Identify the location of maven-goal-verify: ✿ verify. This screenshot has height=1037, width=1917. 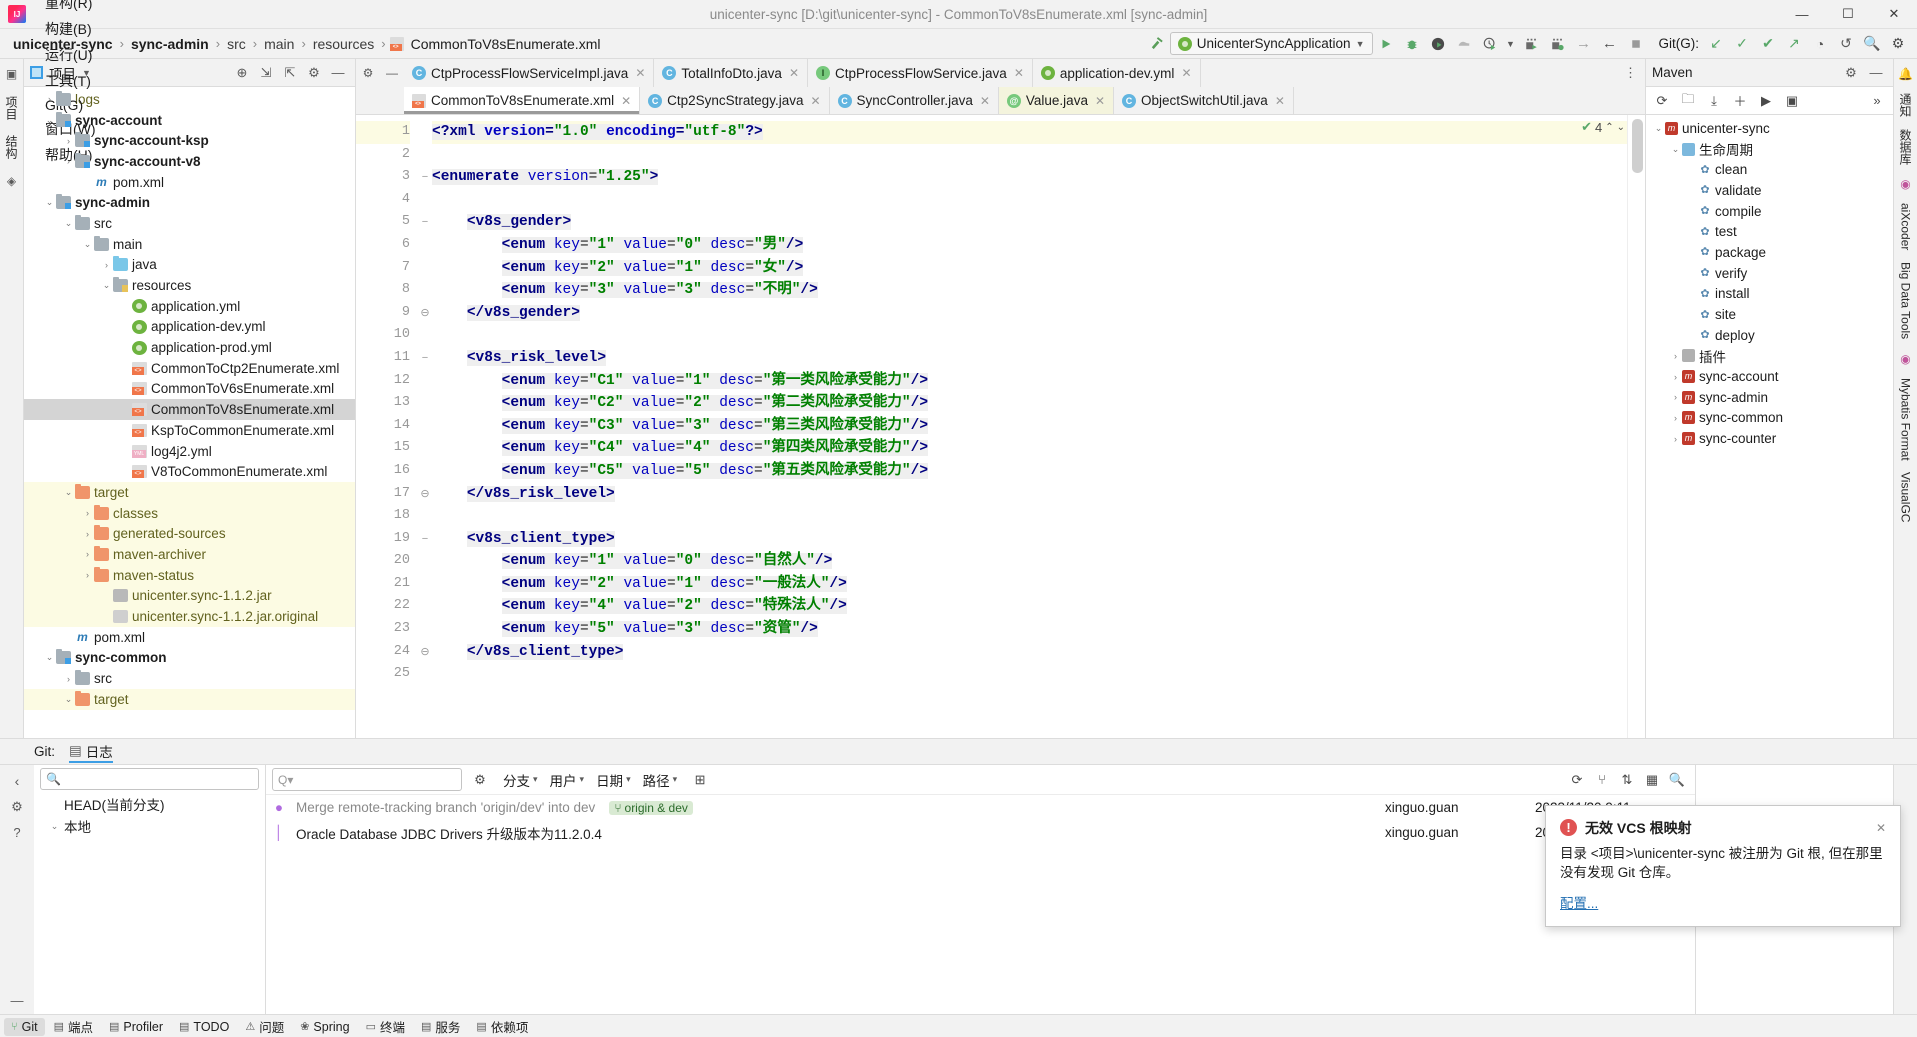
(1769, 273).